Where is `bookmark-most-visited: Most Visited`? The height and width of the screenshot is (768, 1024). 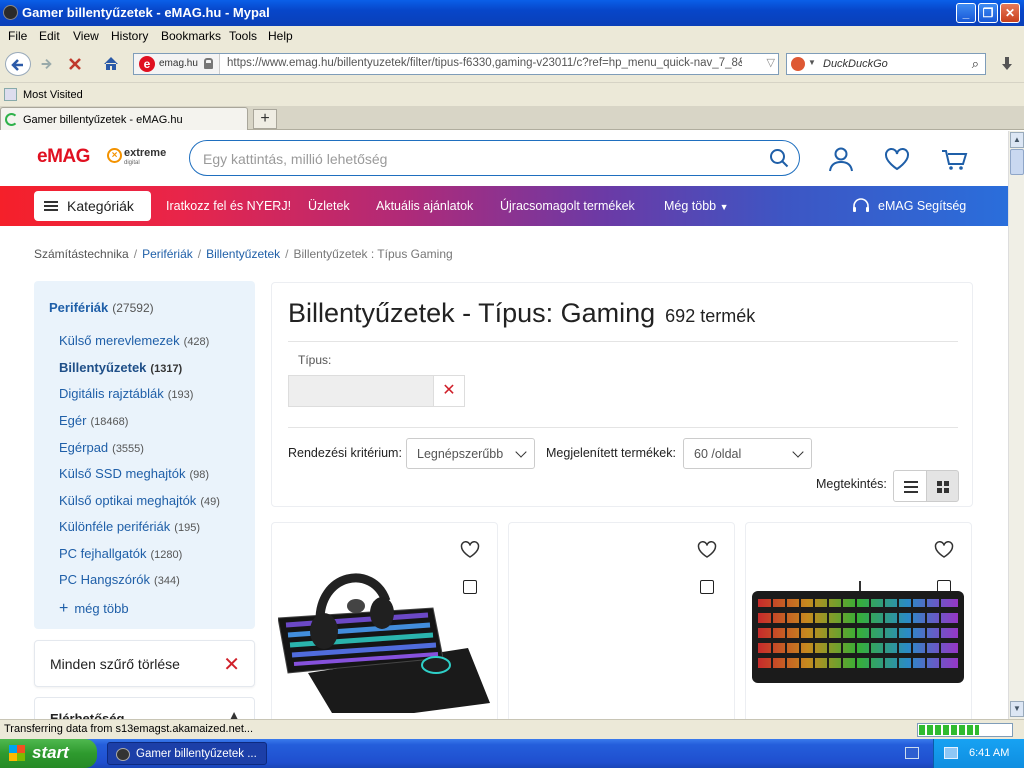 bookmark-most-visited: Most Visited is located at coordinates (53, 95).